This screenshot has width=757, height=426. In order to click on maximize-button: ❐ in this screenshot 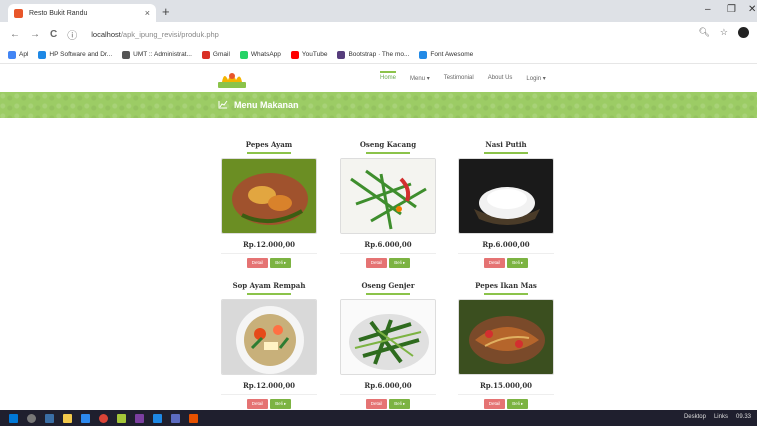, I will do `click(731, 9)`.